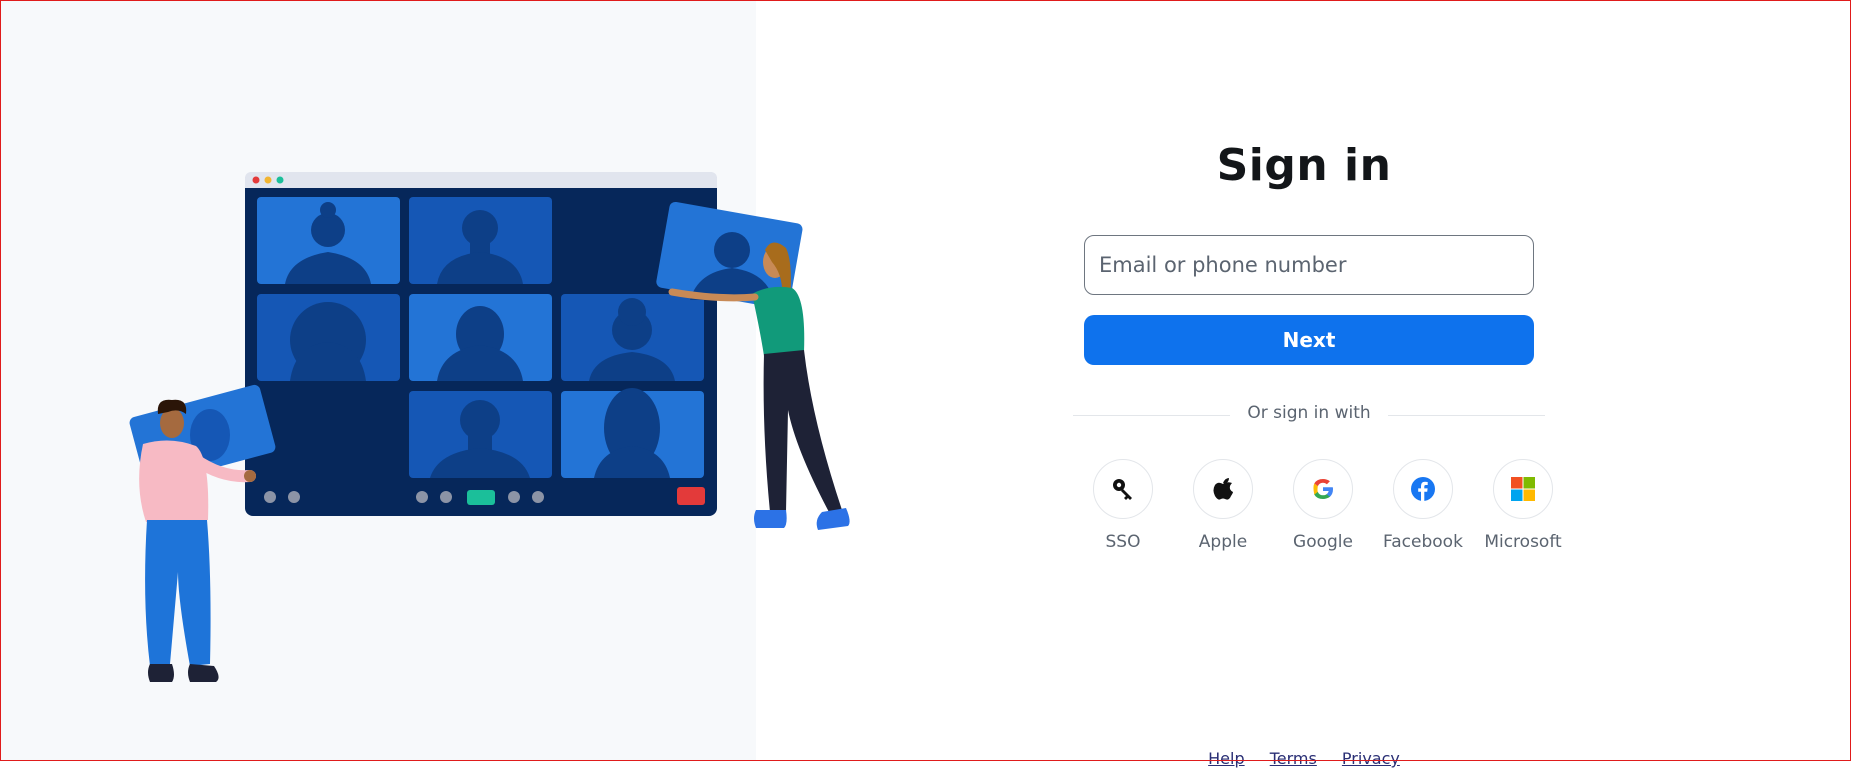 The height and width of the screenshot is (768, 1851). I want to click on sign-in-providers: SSO Apple Google Facebook Microsoft, so click(1317, 509).